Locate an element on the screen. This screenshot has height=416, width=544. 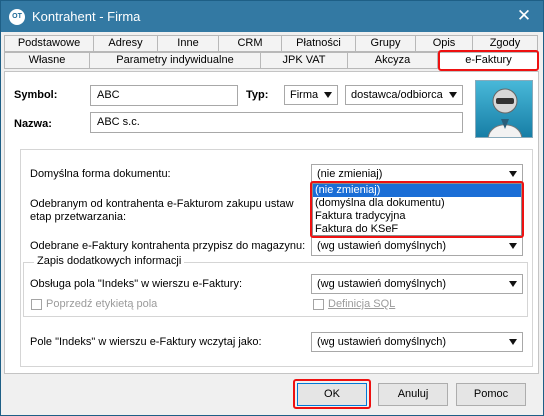
dropdown-option-domyslna: (domyślna dla dokumentu) is located at coordinates (417, 203).